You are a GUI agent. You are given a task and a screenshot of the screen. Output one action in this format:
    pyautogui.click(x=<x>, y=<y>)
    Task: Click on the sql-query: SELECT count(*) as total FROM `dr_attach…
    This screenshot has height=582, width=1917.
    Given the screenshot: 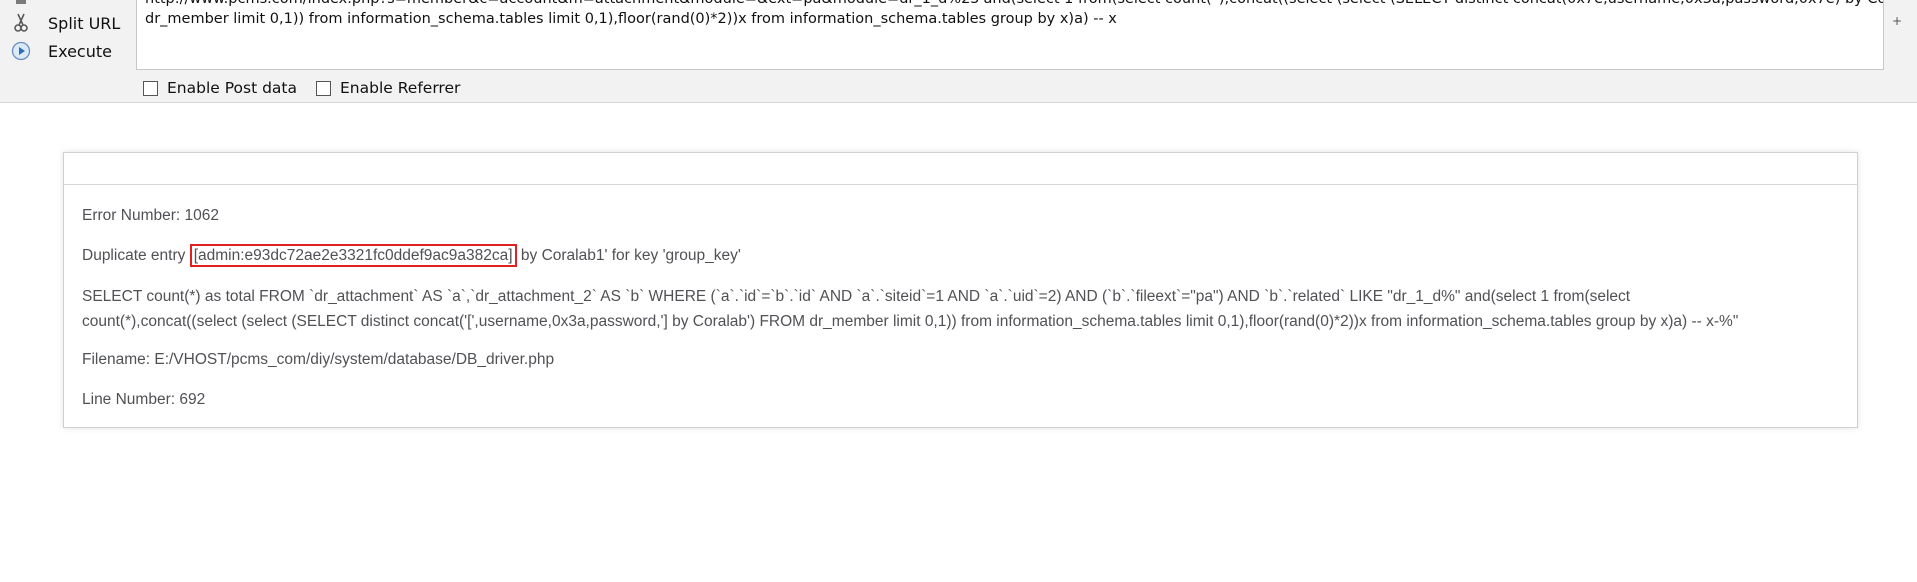 What is the action you would take?
    pyautogui.click(x=960, y=309)
    